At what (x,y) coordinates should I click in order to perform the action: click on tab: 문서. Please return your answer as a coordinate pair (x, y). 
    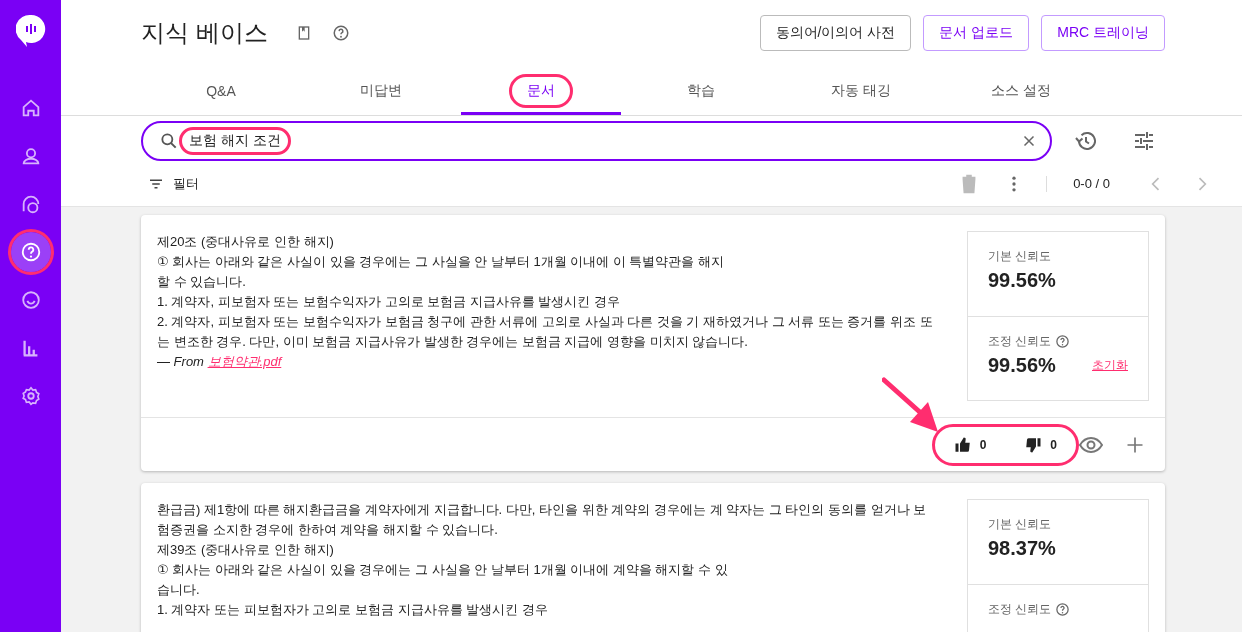
    Looking at the image, I should click on (541, 92).